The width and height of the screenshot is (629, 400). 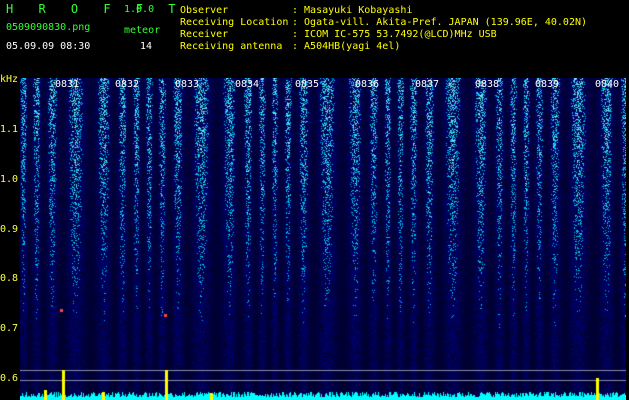 What do you see at coordinates (204, 10) in the screenshot?
I see `info-key-observer: Observer` at bounding box center [204, 10].